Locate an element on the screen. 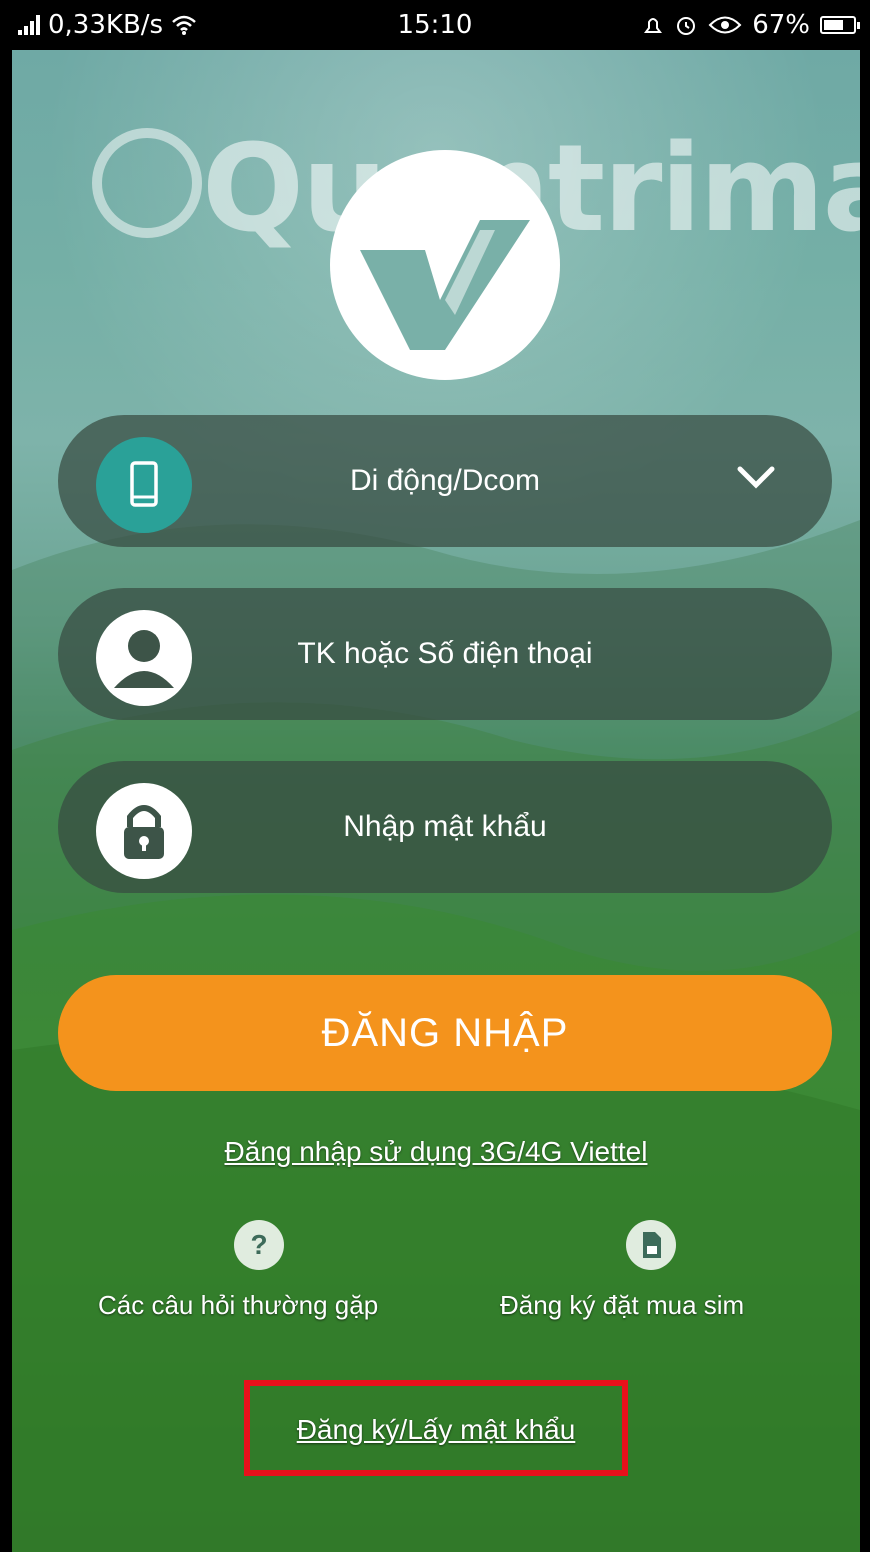  eye-icon is located at coordinates (725, 25).